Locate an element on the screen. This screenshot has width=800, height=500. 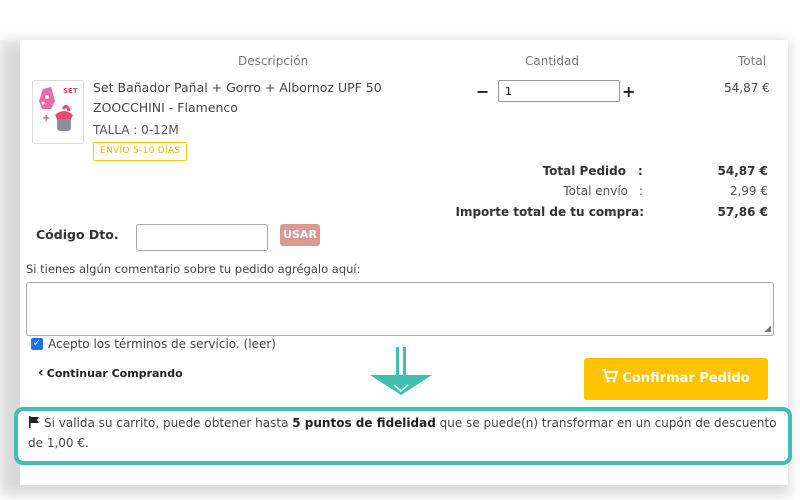
continue-shopping-label: Continuar Comprando is located at coordinates (114, 373).